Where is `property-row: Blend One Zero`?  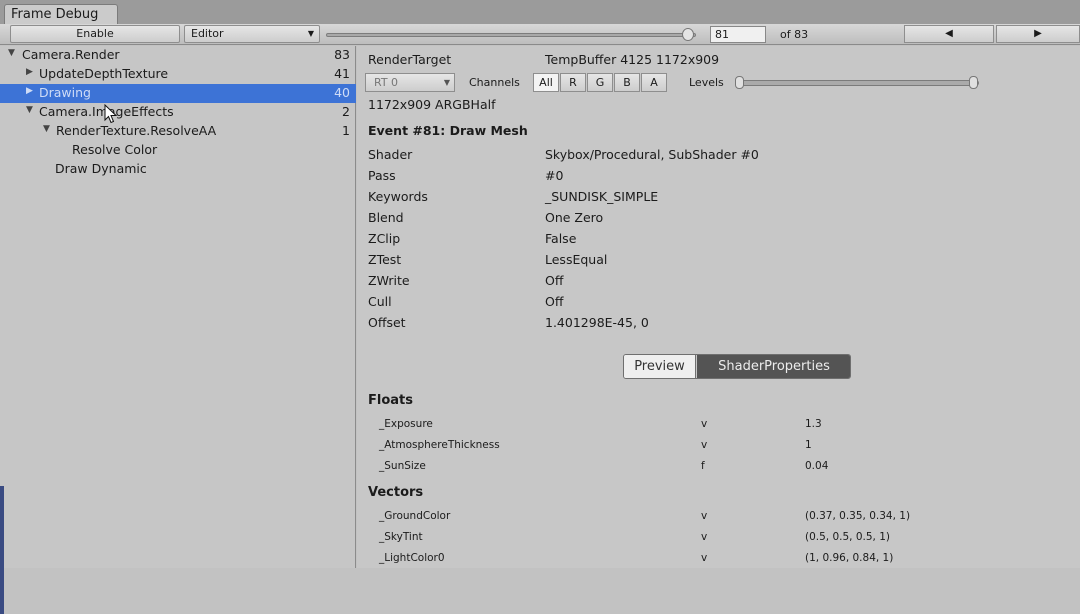 property-row: Blend One Zero is located at coordinates (718, 220).